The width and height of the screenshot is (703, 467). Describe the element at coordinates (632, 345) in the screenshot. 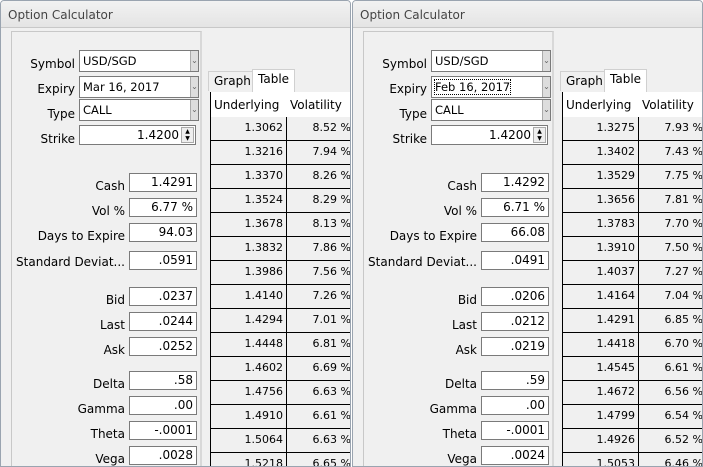

I see `table-row: 1.4418 6.70 %` at that location.